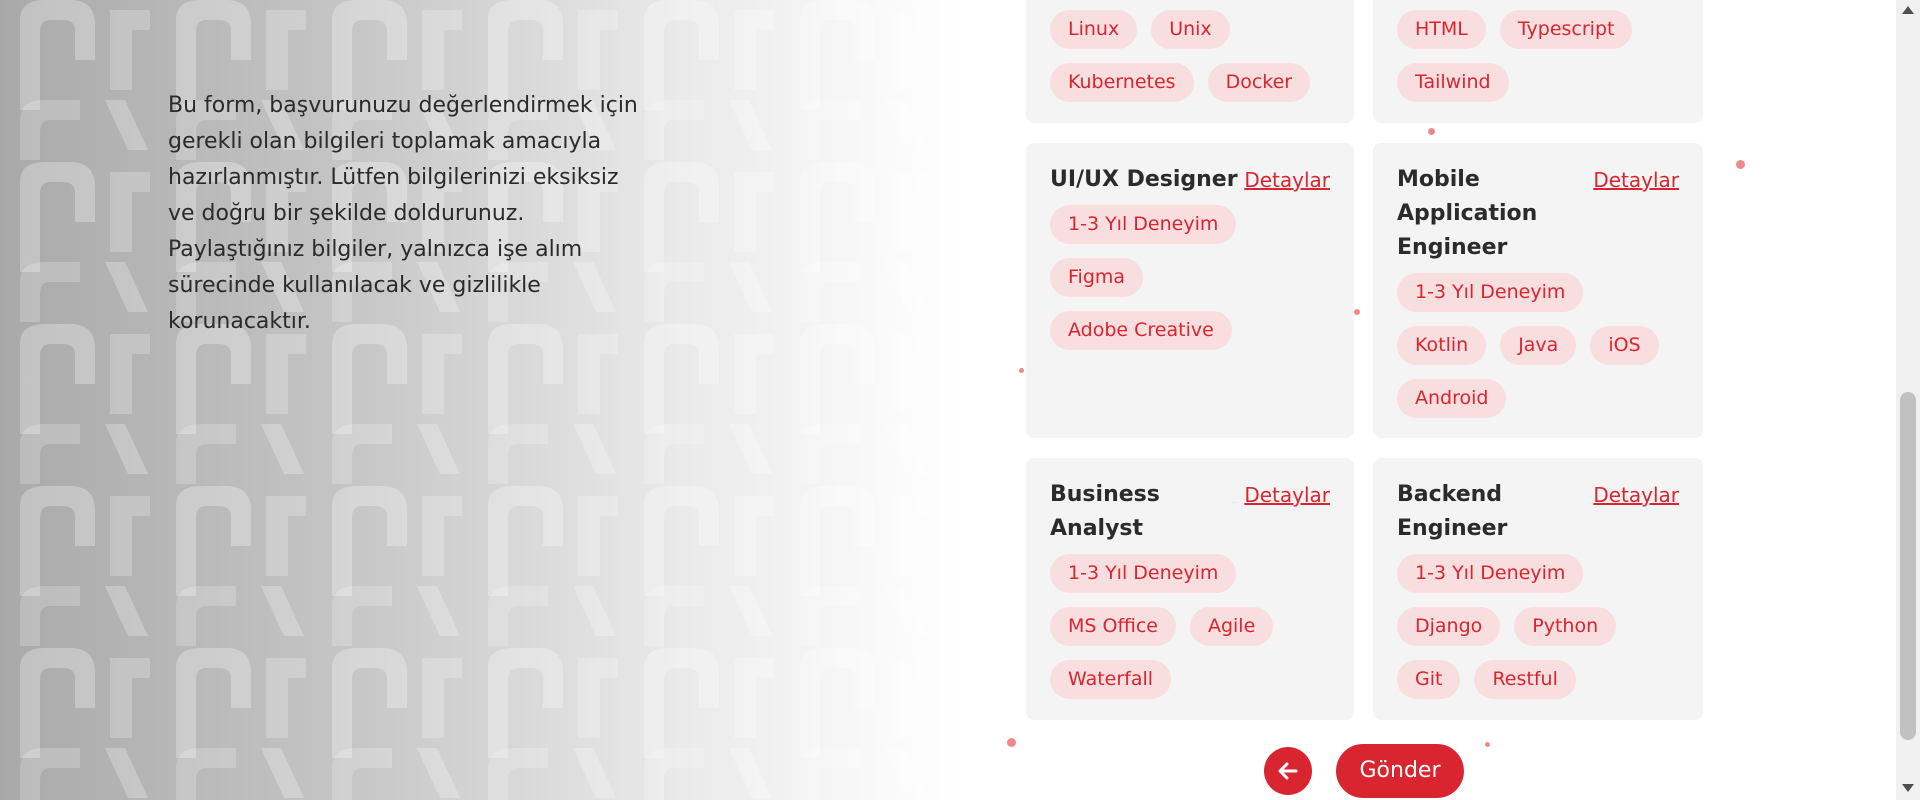 Image resolution: width=1920 pixels, height=800 pixels. Describe the element at coordinates (1259, 82) in the screenshot. I see `skill-tag: Docker` at that location.